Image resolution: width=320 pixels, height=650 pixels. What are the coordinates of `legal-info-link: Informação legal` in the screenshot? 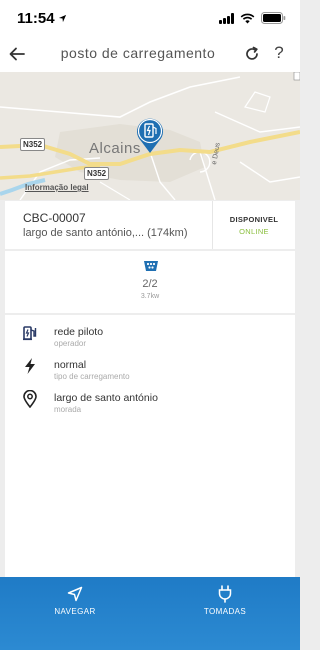 It's located at (57, 187).